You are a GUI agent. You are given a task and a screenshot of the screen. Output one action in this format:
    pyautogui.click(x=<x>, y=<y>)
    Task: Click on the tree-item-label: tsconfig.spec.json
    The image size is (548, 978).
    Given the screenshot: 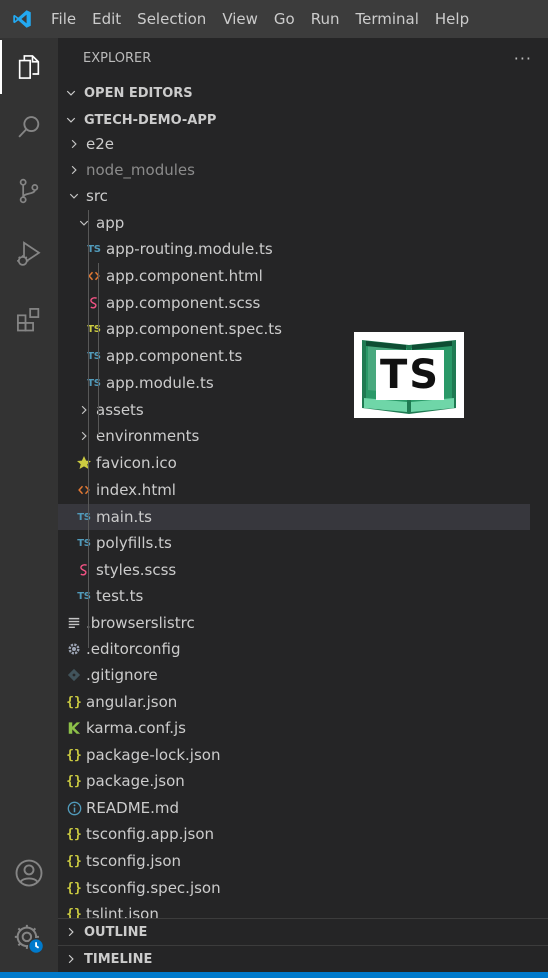 What is the action you would take?
    pyautogui.click(x=153, y=888)
    